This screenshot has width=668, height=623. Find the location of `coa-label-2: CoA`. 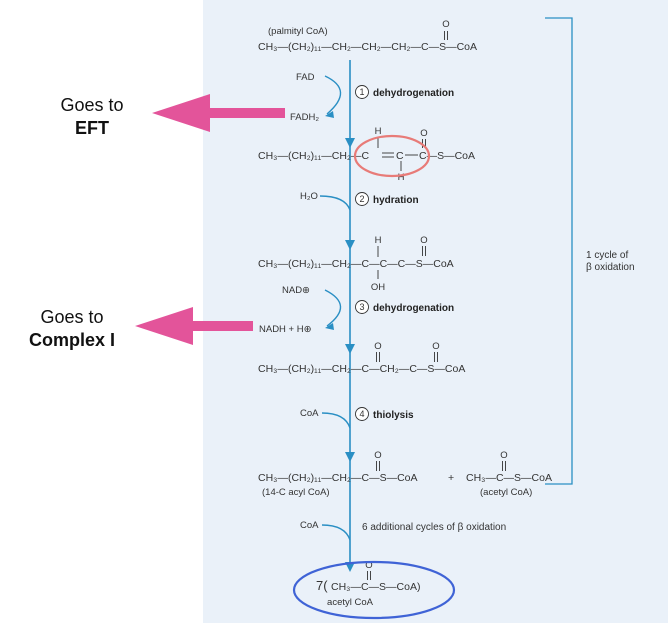

coa-label-2: CoA is located at coordinates (309, 525).